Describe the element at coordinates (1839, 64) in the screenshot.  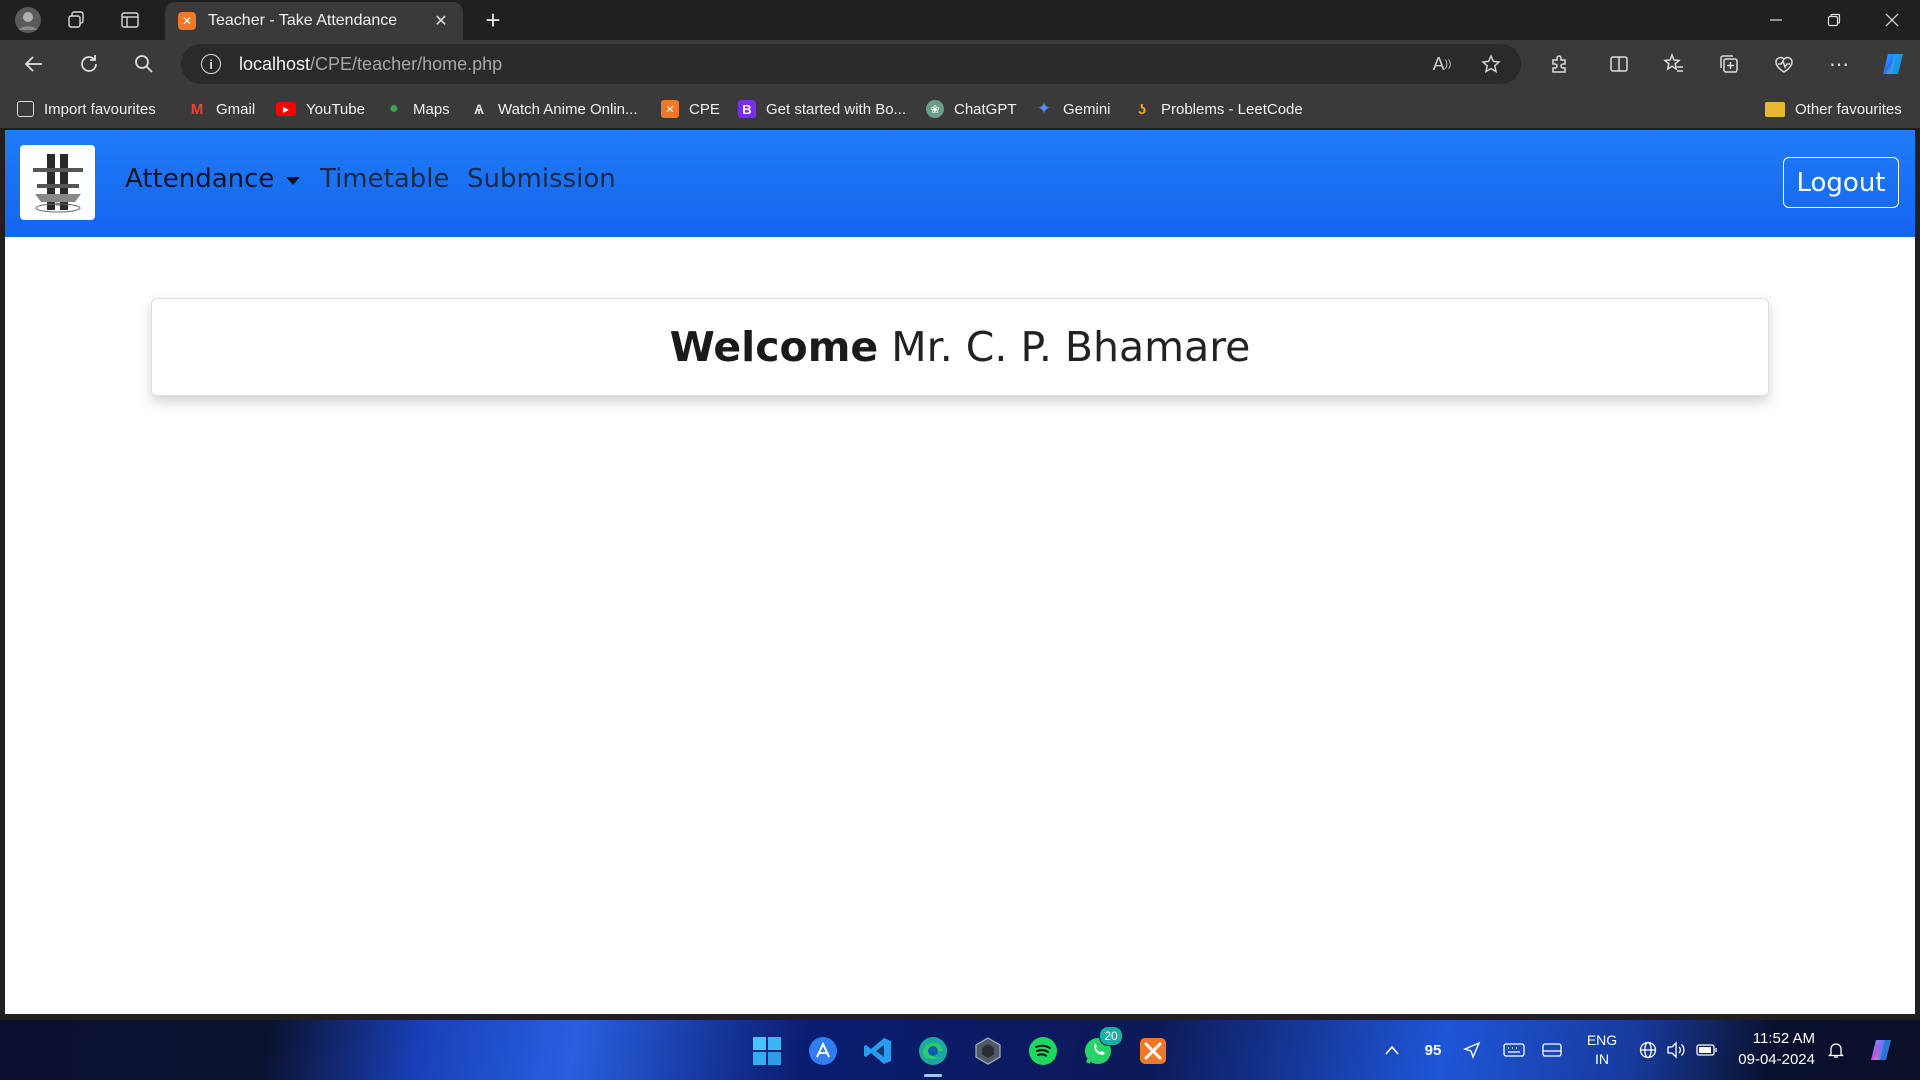
I see `more-options-icon: ⋯` at that location.